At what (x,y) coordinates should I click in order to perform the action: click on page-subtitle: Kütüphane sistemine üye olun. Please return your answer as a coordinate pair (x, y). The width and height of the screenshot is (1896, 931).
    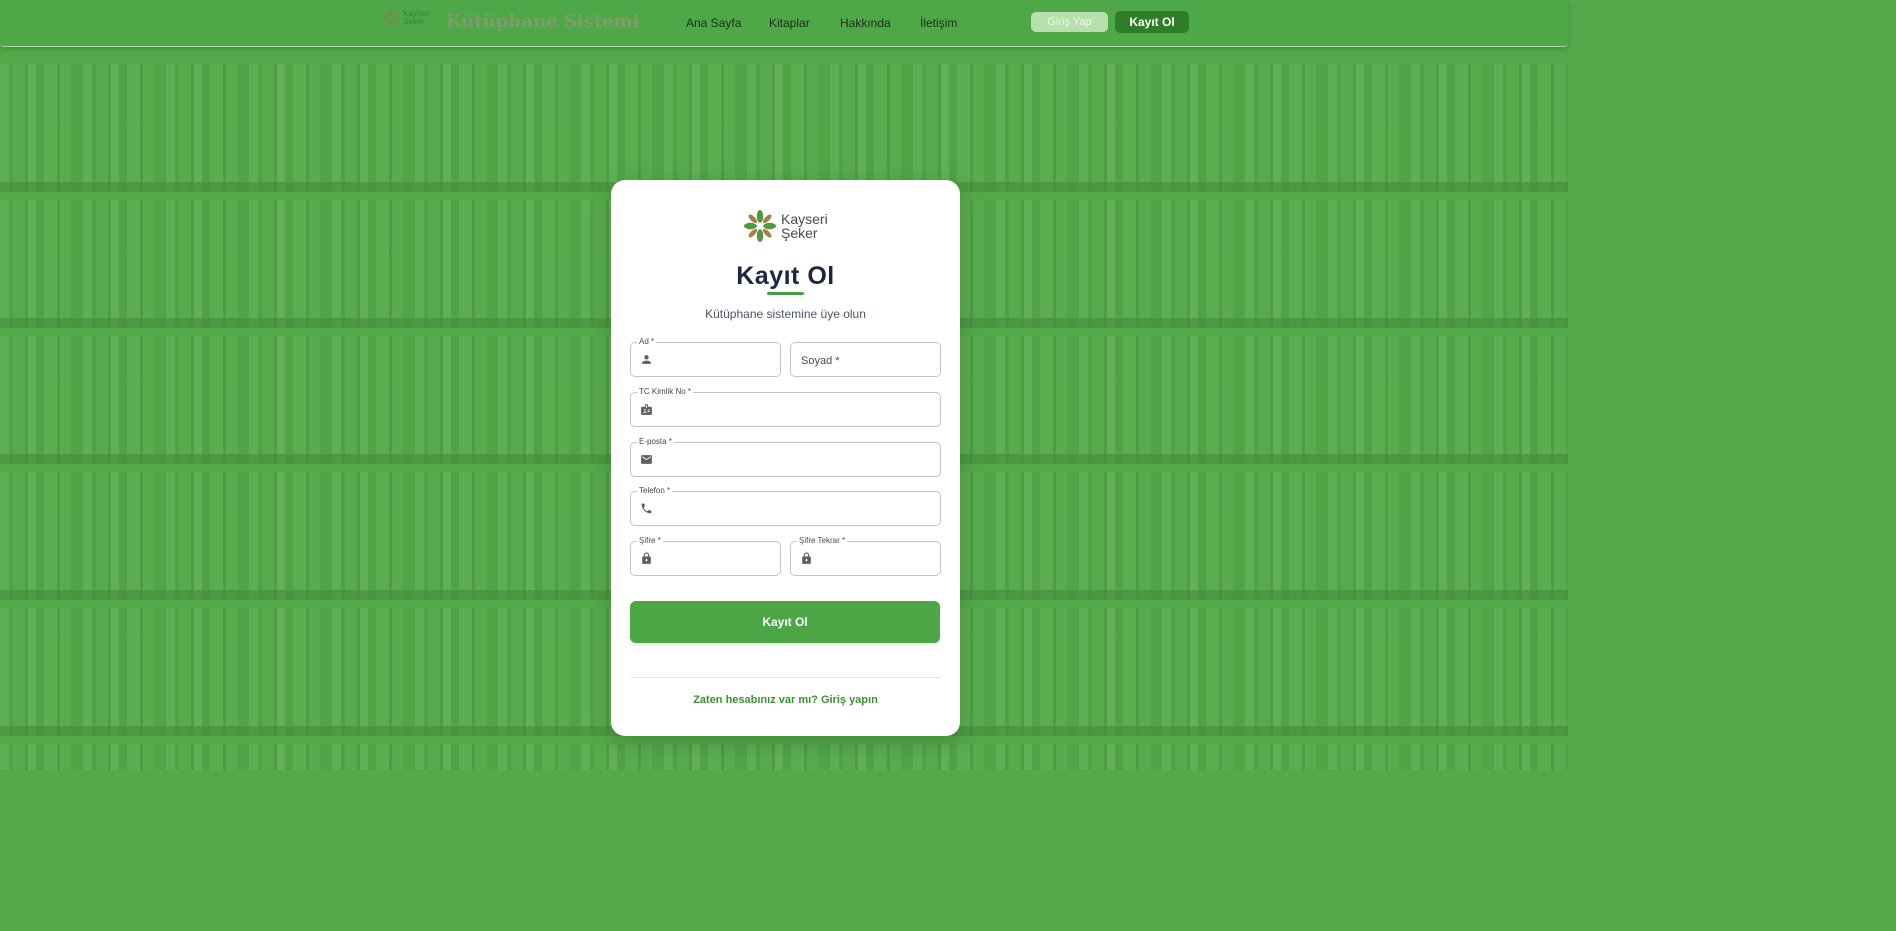
    Looking at the image, I should click on (785, 314).